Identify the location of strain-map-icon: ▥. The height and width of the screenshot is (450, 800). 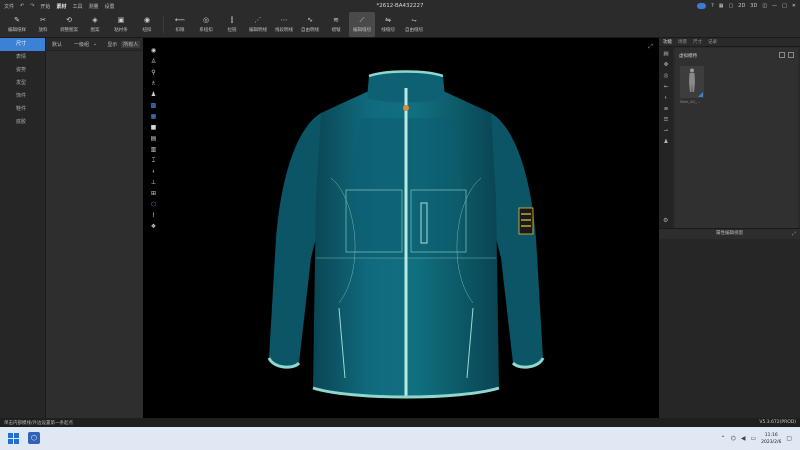
(153, 149).